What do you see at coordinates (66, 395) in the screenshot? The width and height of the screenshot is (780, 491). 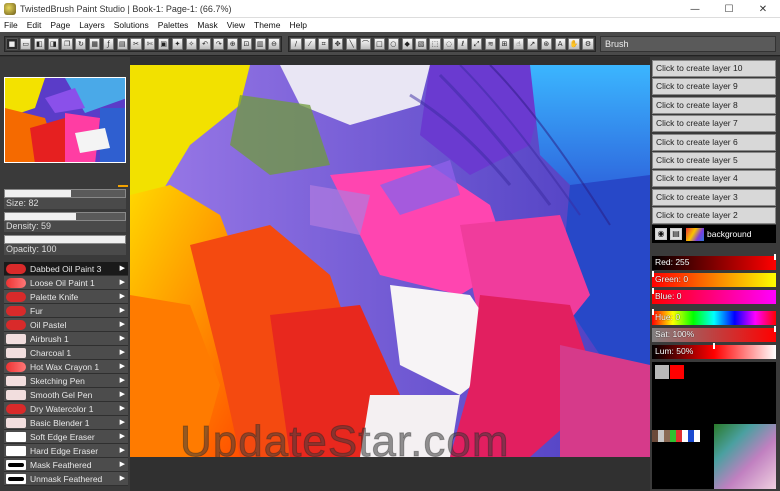 I see `brush-item: Smooth Gel Pen ▶` at bounding box center [66, 395].